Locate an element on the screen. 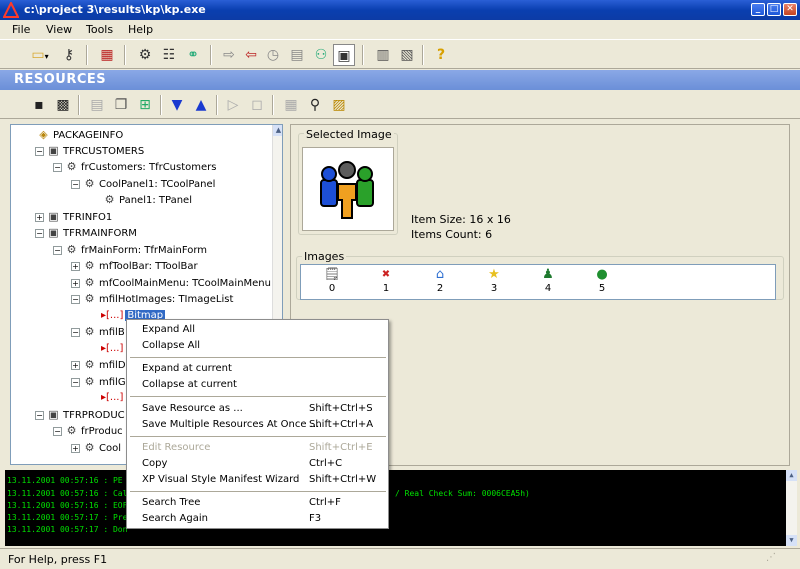 The width and height of the screenshot is (800, 569). images-list: 🗒 0 ✖ 1 ⌂ 2 ★ 3 ♟ 4 ● 5 is located at coordinates (538, 282).